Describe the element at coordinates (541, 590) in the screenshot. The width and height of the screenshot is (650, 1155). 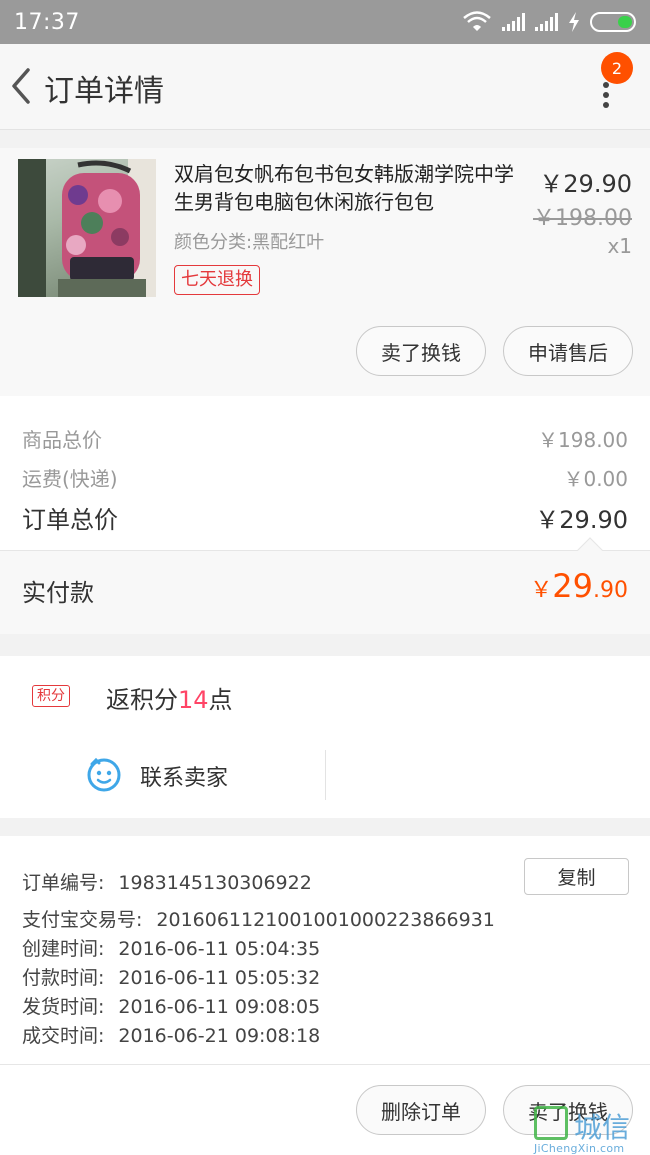
I see `paid-currency: ￥` at that location.